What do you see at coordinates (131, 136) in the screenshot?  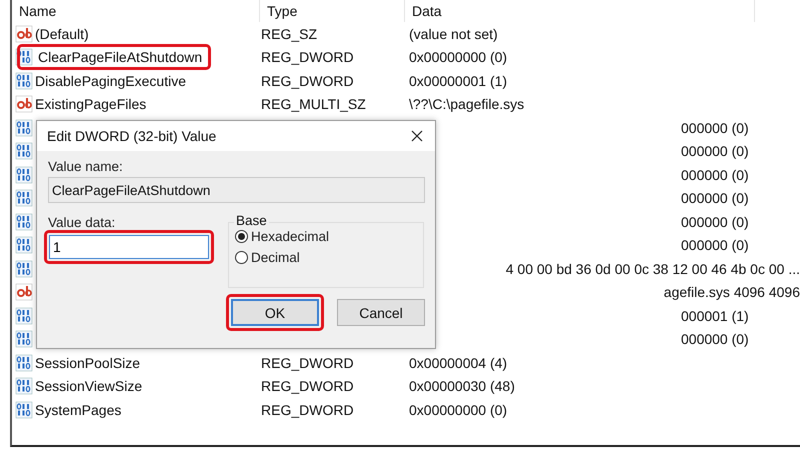 I see `dialog-title: Edit DWORD (32-bit) Value` at bounding box center [131, 136].